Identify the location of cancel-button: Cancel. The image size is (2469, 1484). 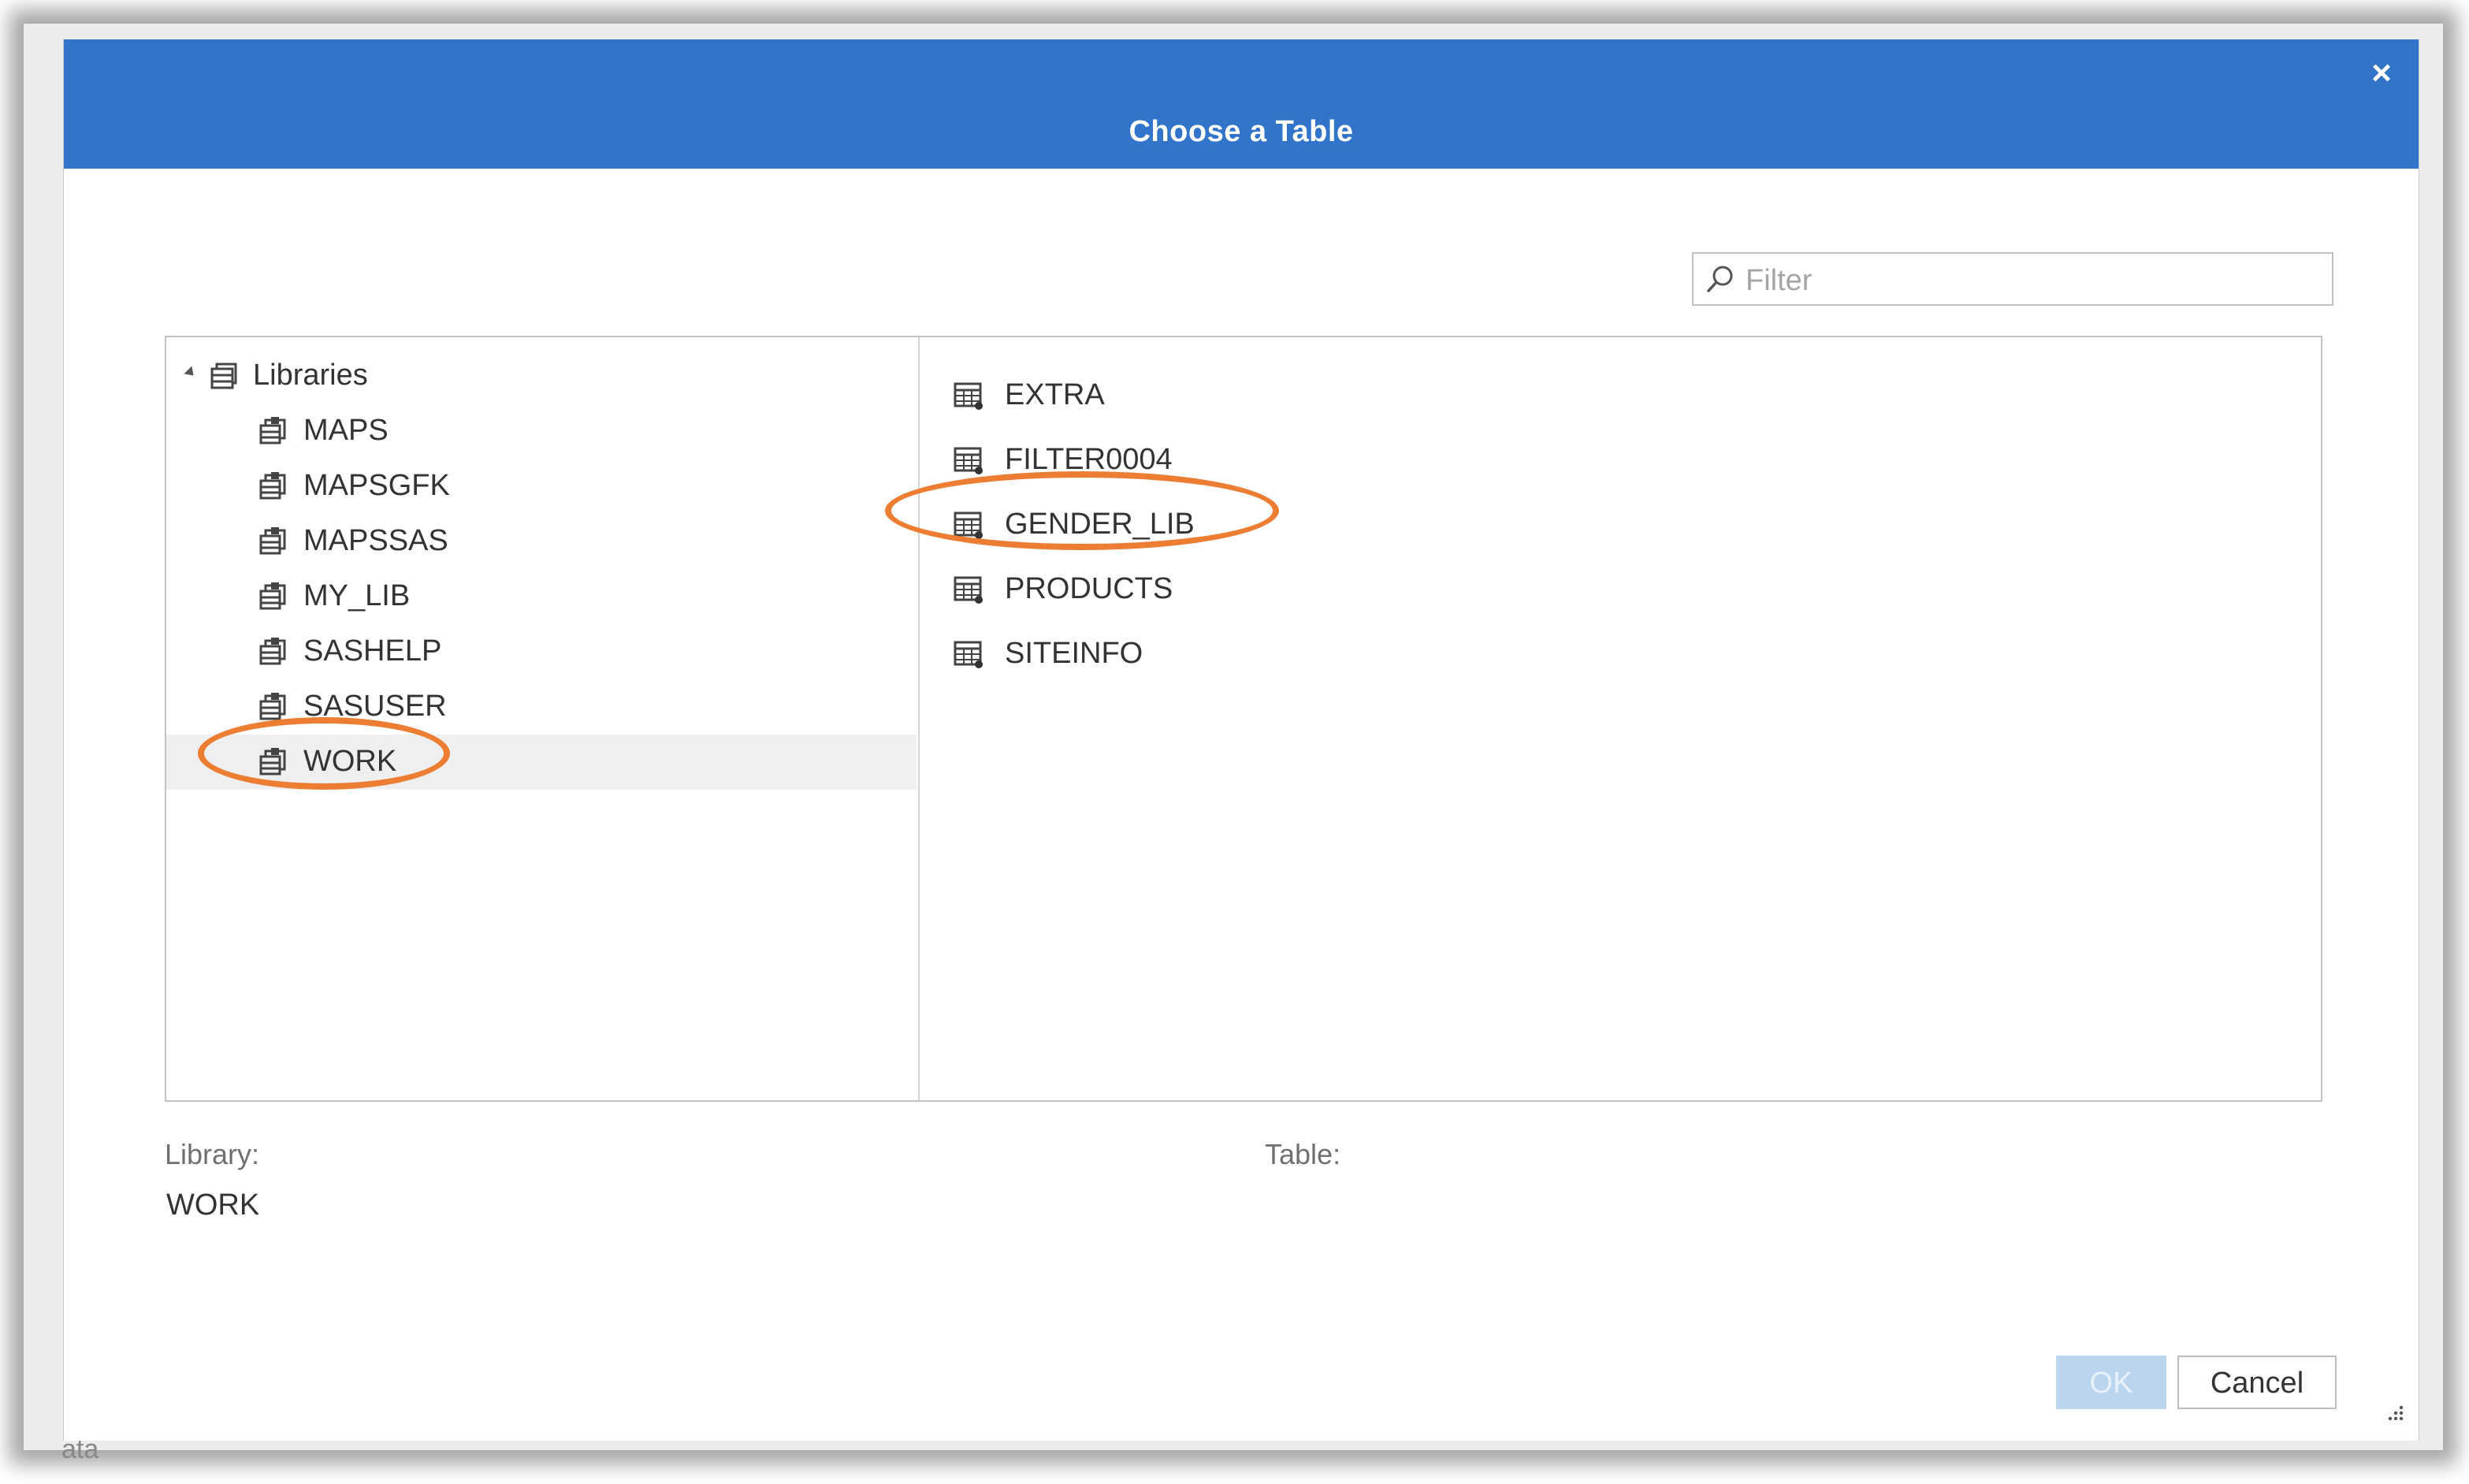
(2257, 1382).